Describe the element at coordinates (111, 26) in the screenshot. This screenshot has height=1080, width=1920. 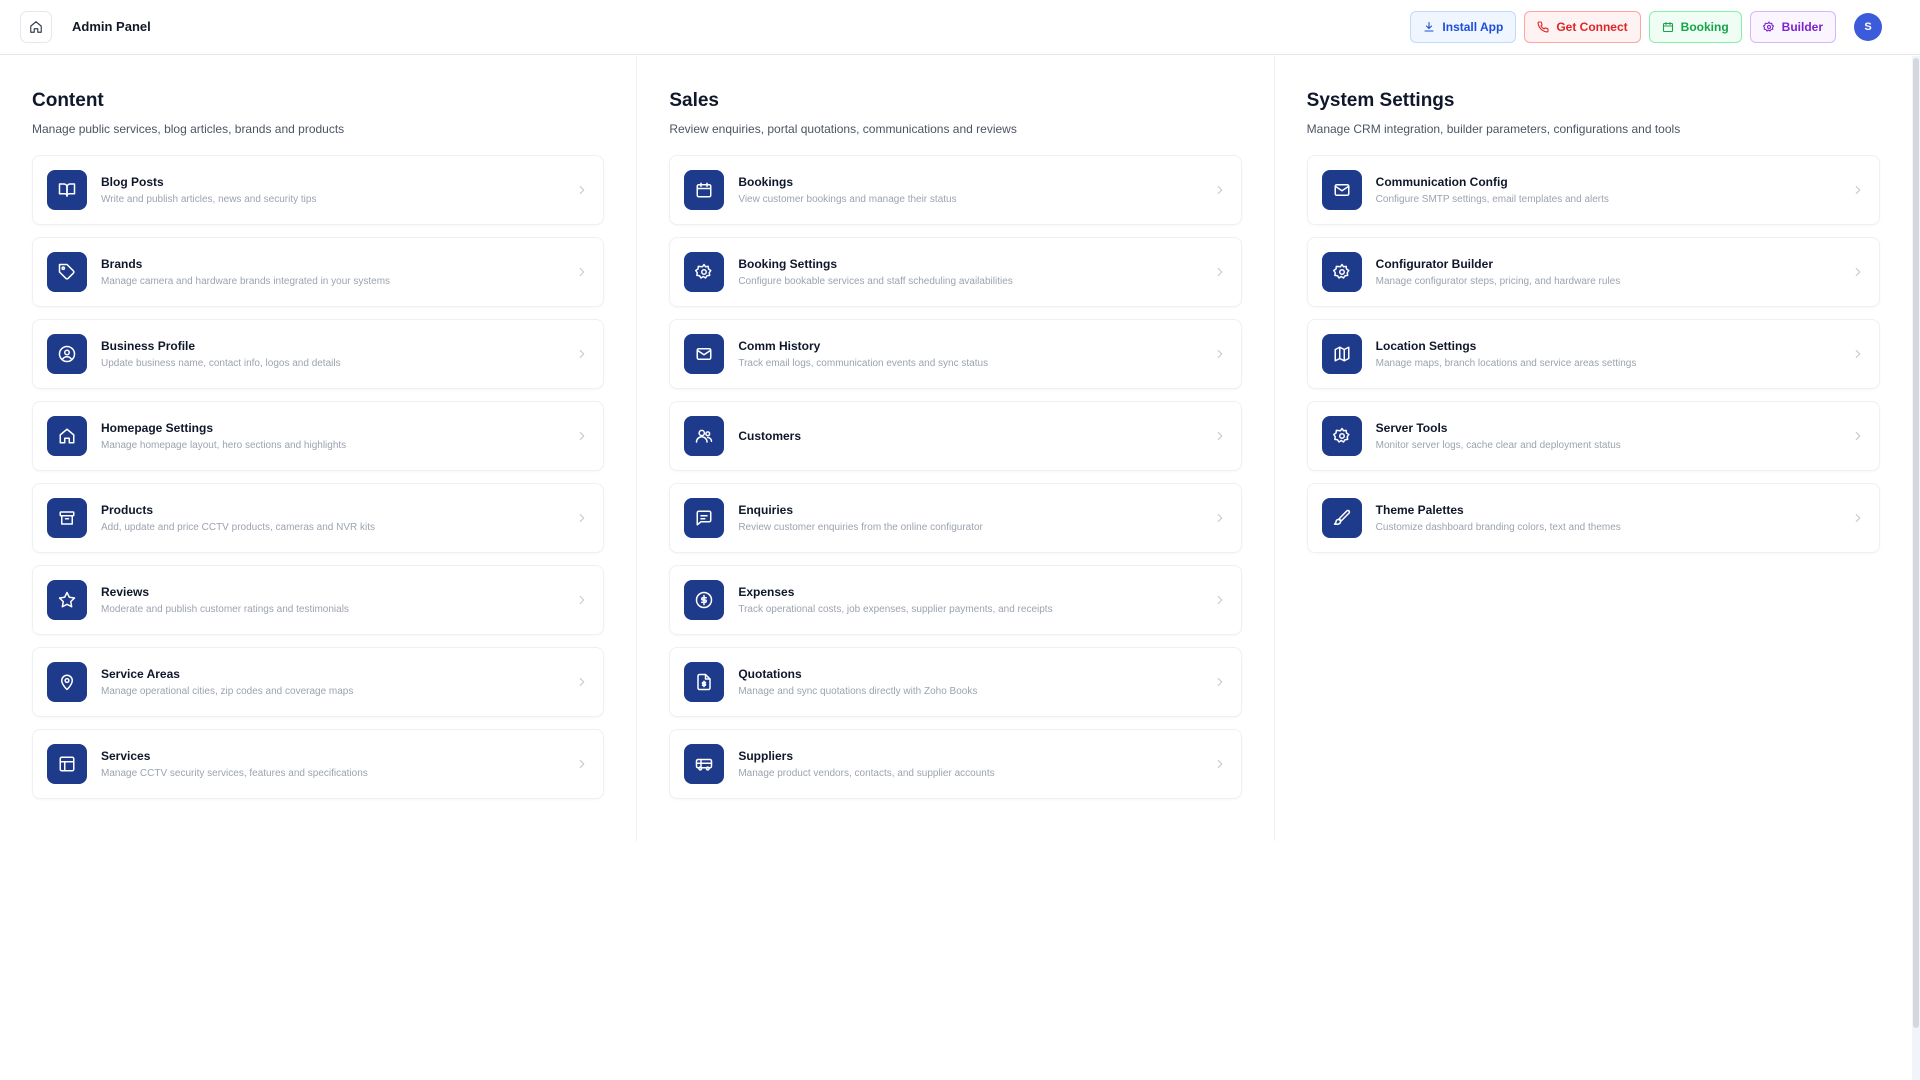
I see `app-title: Admin Panel` at that location.